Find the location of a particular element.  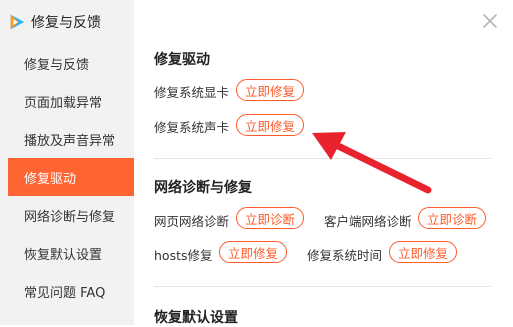

diagnose-client-network-button: 立即诊断 is located at coordinates (452, 218).